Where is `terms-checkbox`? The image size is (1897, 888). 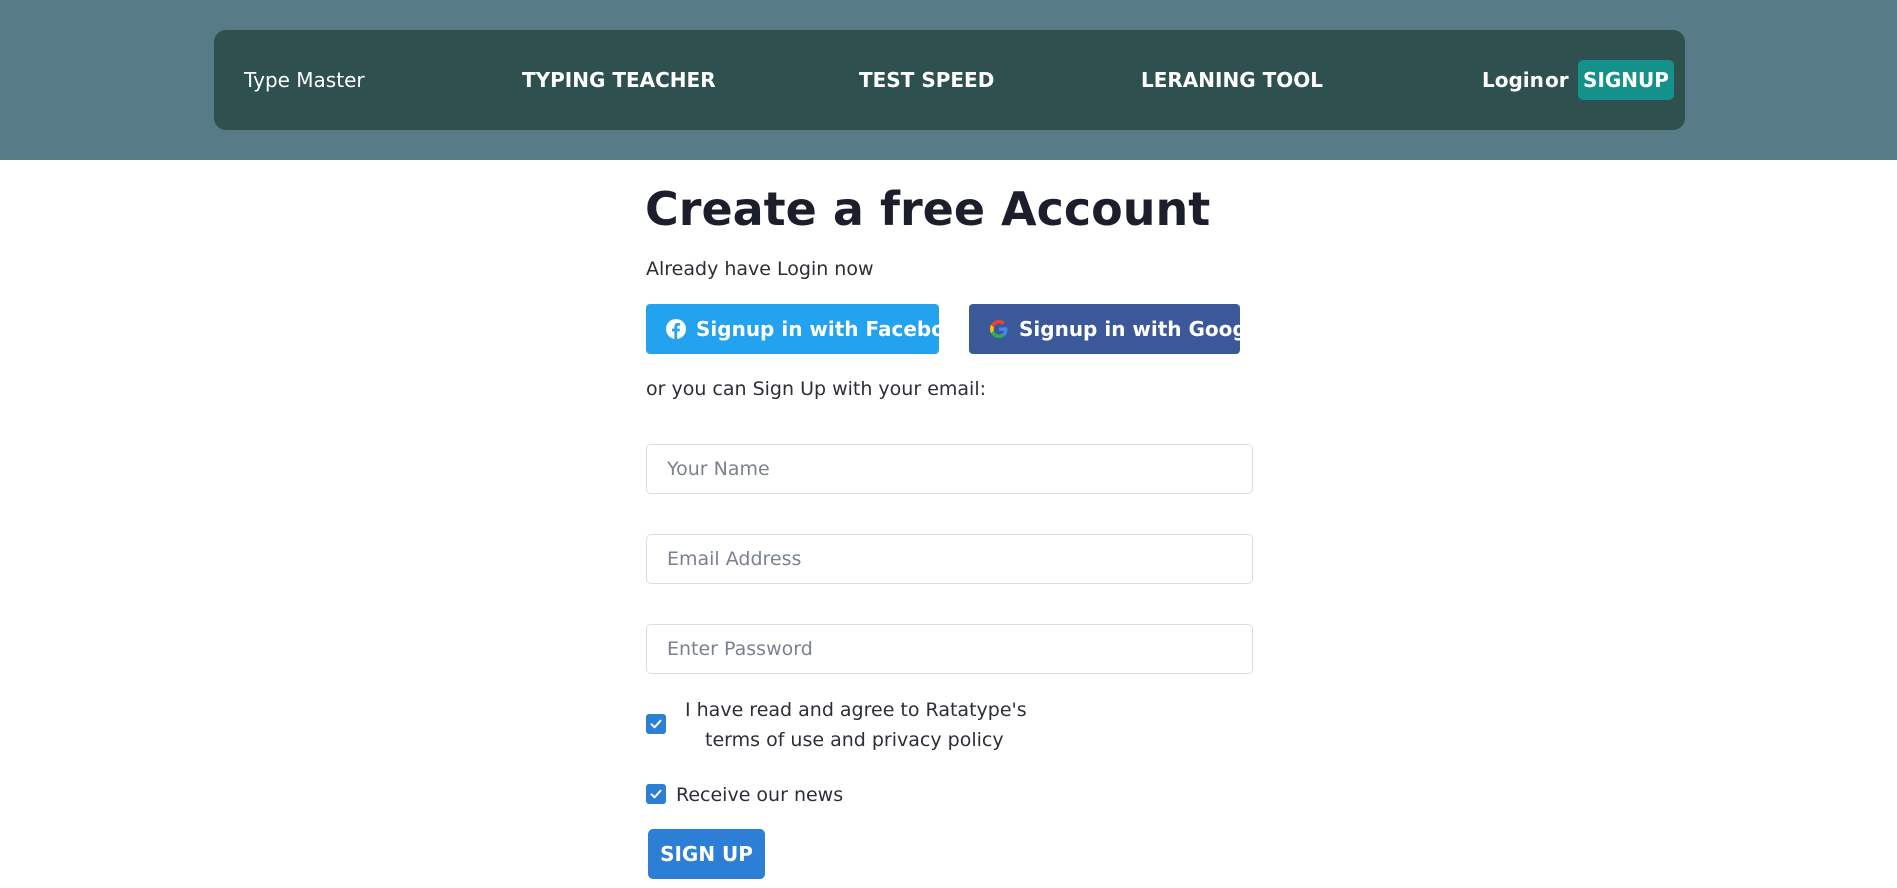 terms-checkbox is located at coordinates (656, 724).